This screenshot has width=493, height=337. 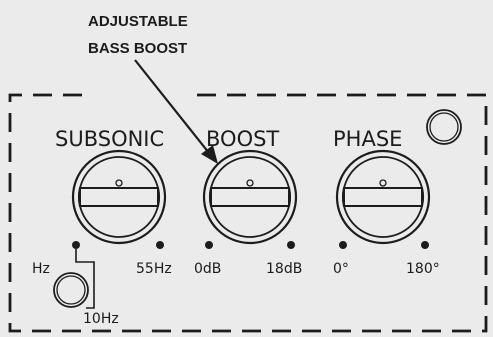 What do you see at coordinates (423, 269) in the screenshot?
I see `phase-max-label: 180°` at bounding box center [423, 269].